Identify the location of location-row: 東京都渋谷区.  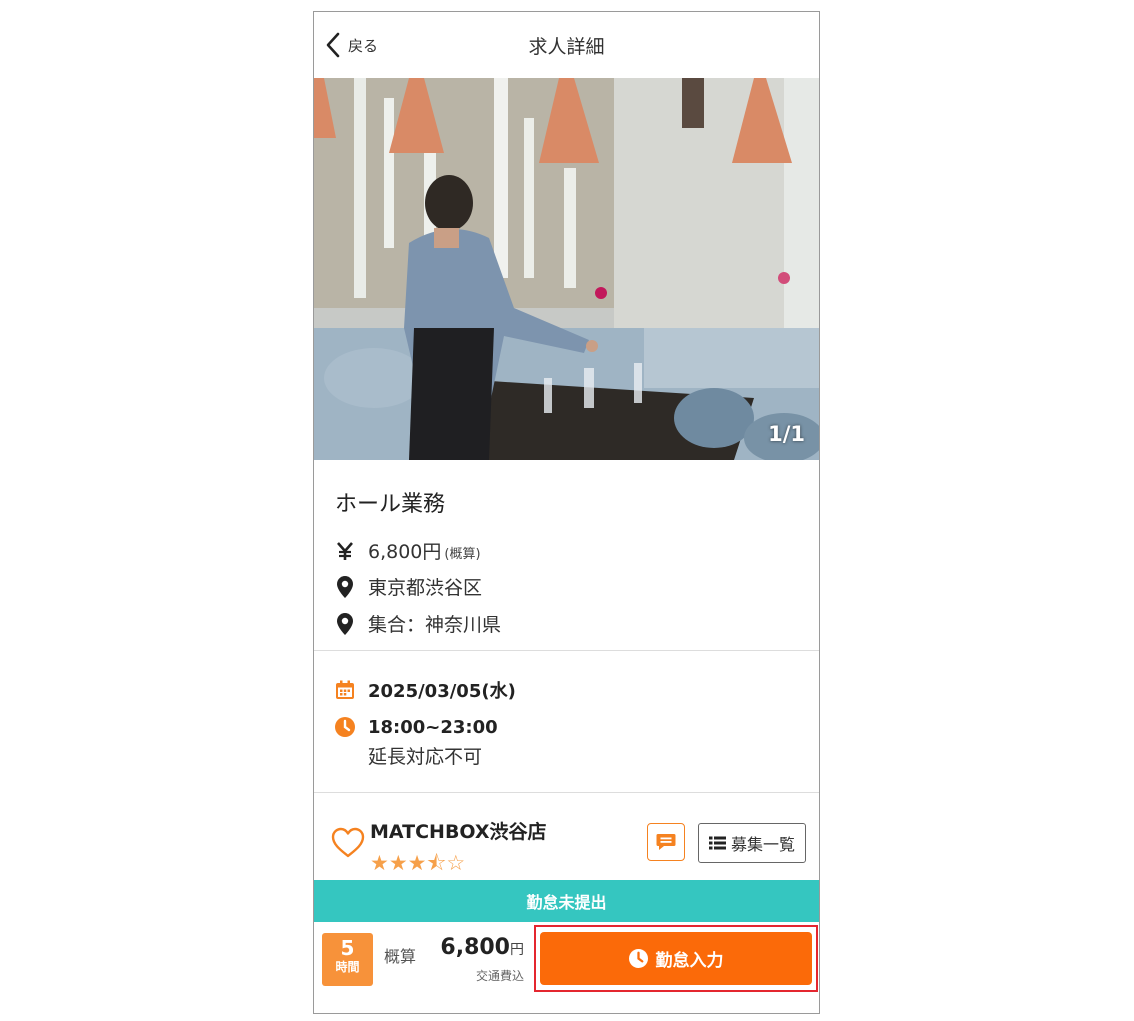
(408, 586).